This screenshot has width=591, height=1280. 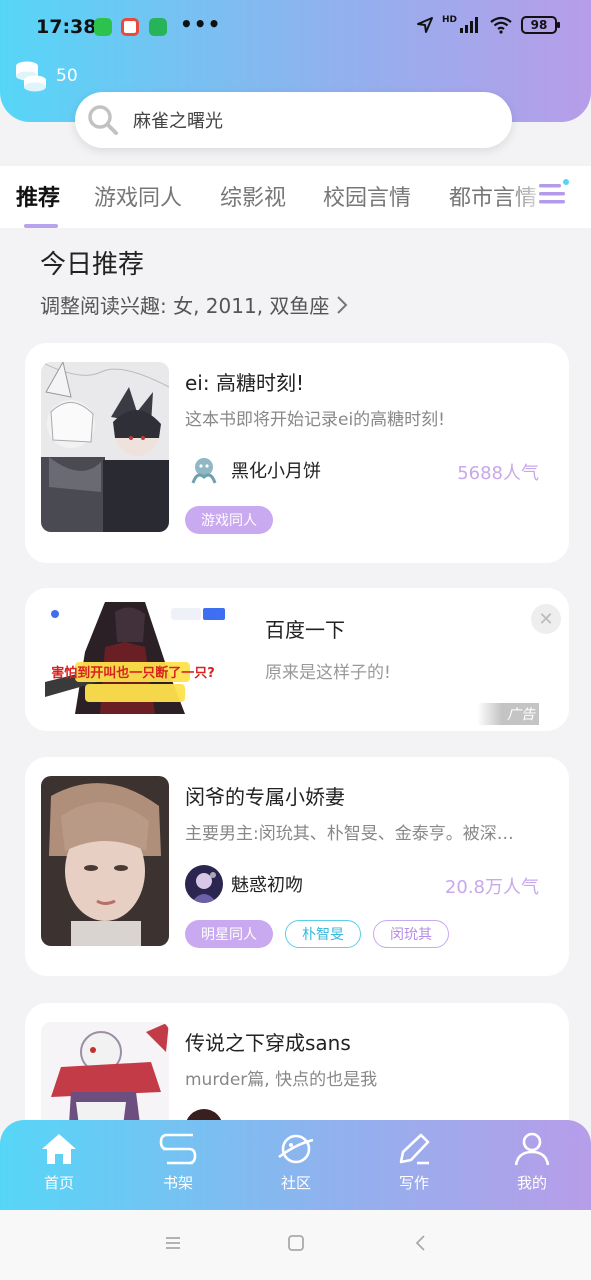 What do you see at coordinates (555, 193) in the screenshot?
I see `category-menu-icon` at bounding box center [555, 193].